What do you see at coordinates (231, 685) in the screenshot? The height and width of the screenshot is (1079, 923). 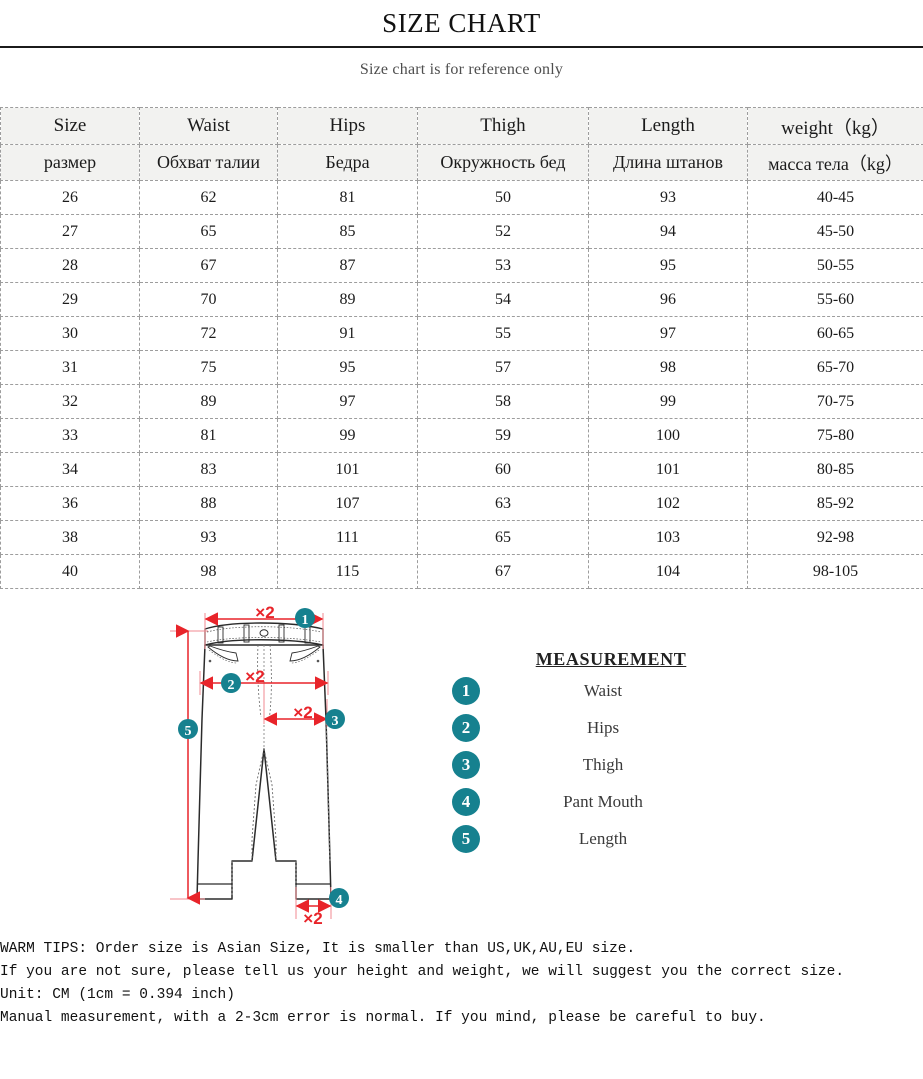 I see `svg-text: 2` at bounding box center [231, 685].